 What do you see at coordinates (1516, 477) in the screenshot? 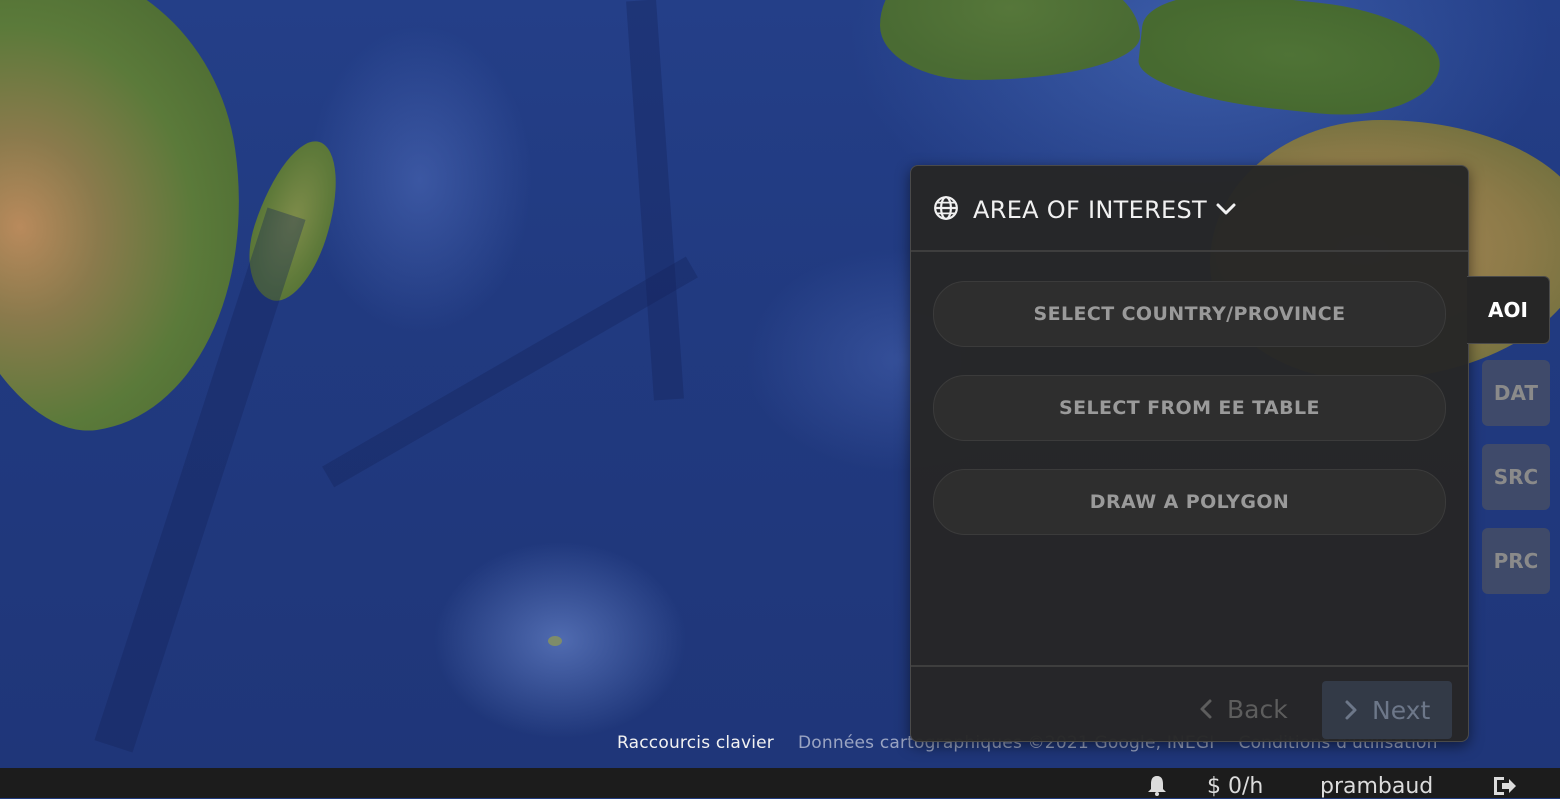
I see `tab-src: SRC` at bounding box center [1516, 477].